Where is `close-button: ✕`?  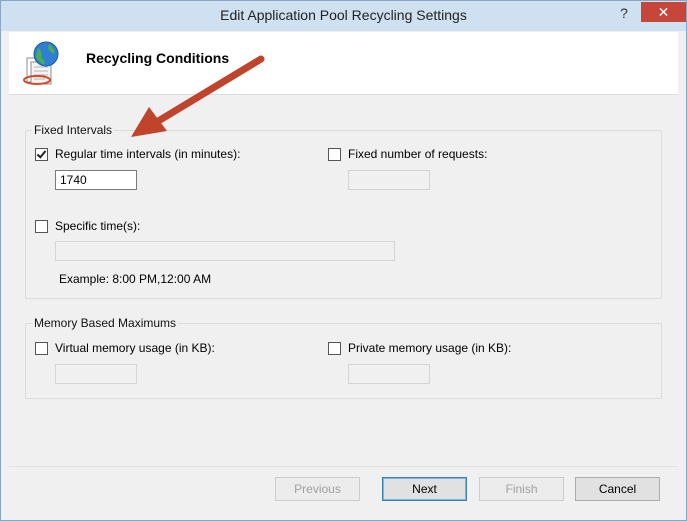 close-button: ✕ is located at coordinates (663, 12).